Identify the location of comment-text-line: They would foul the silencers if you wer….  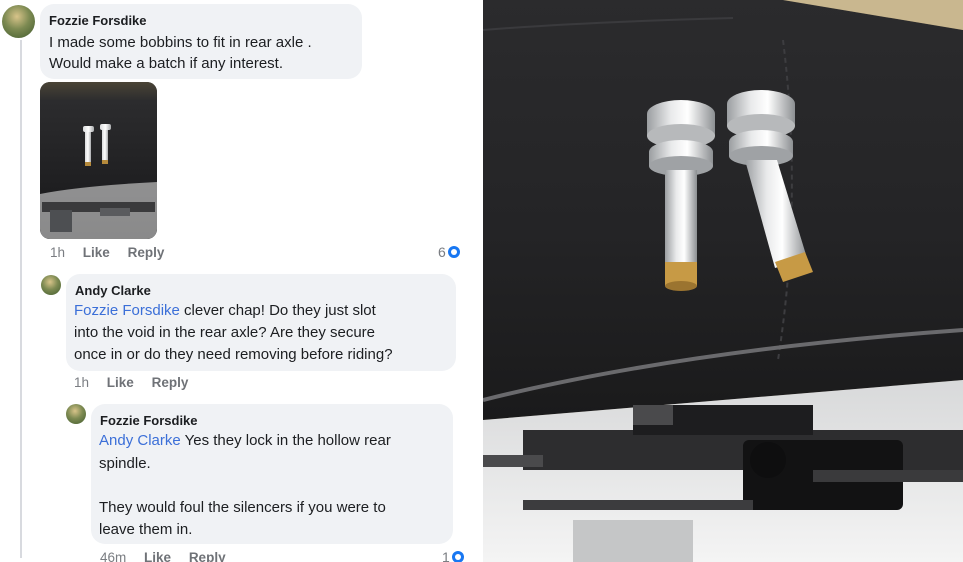
(242, 507).